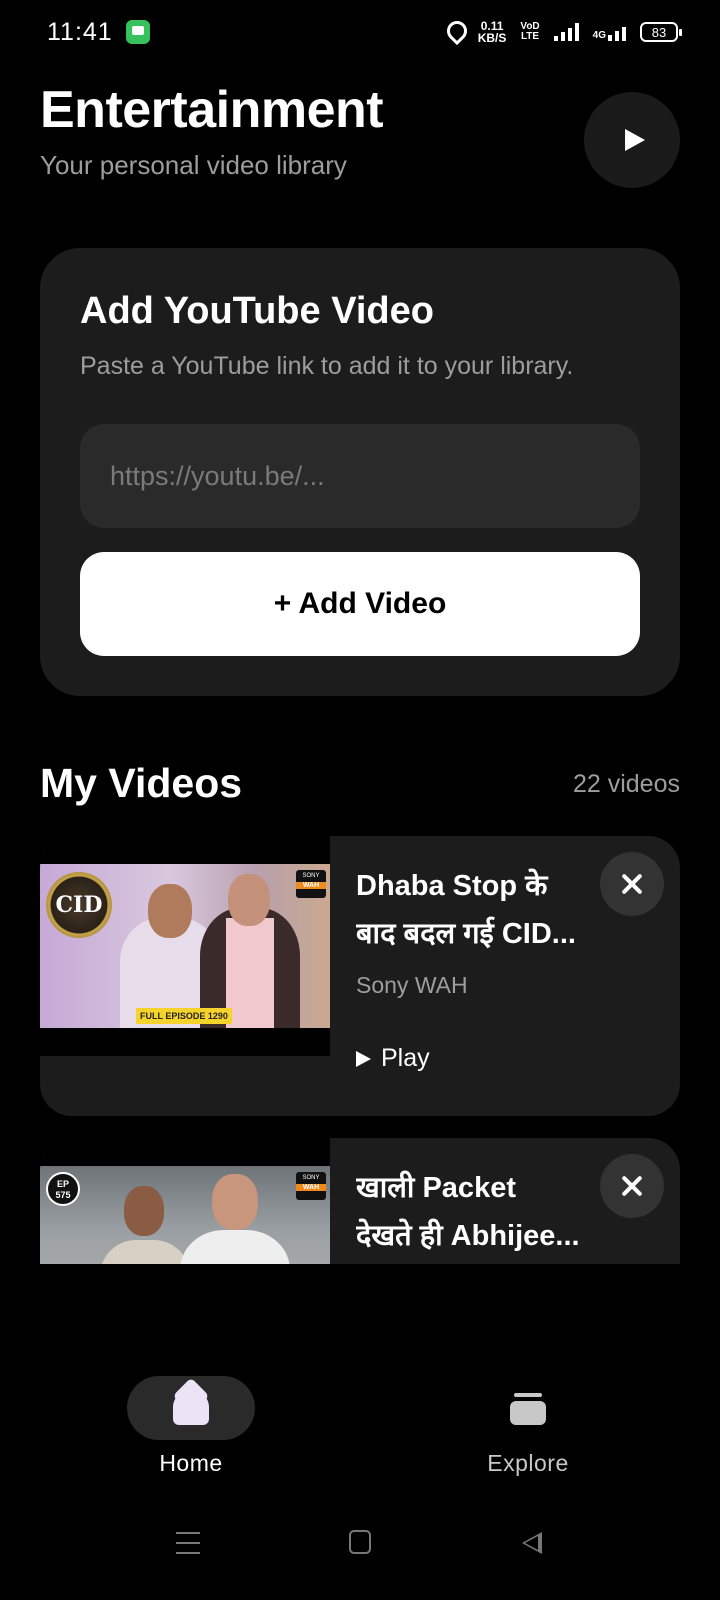 The height and width of the screenshot is (1600, 720). I want to click on video-channel: Sony WAH, so click(412, 985).